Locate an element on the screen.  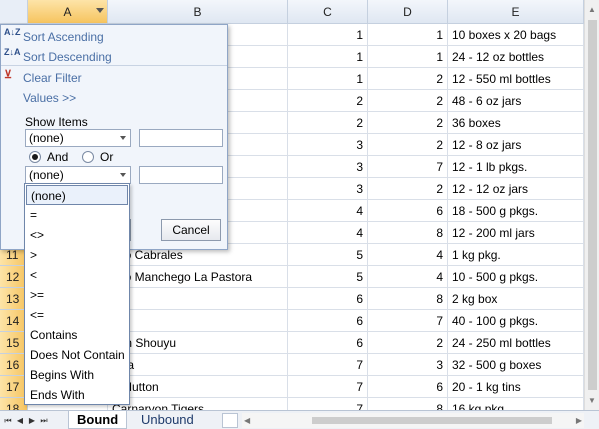
operator-option: Does Not Contain is located at coordinates (77, 355).